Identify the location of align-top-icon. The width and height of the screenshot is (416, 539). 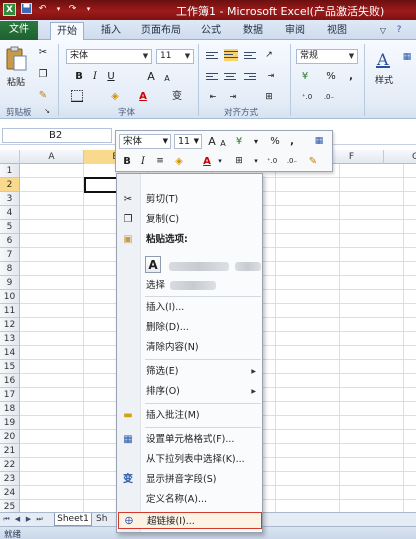
(212, 55).